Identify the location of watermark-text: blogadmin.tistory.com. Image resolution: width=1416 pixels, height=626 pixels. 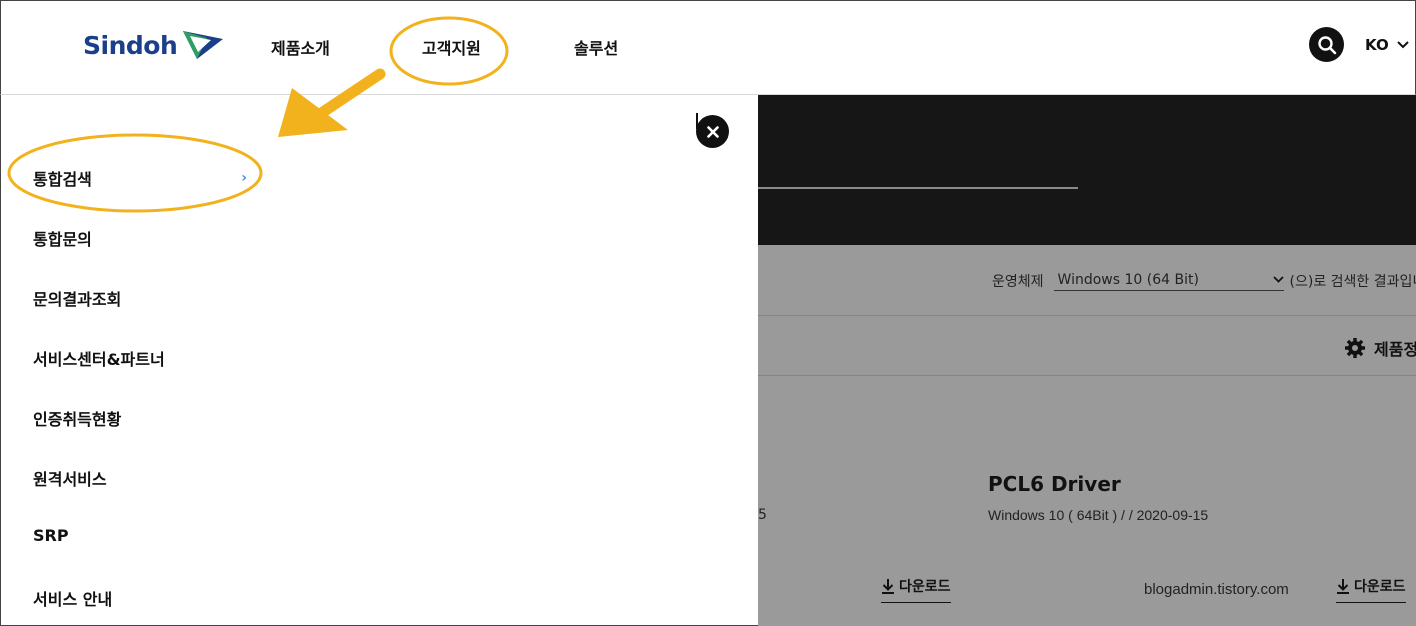
(1216, 589).